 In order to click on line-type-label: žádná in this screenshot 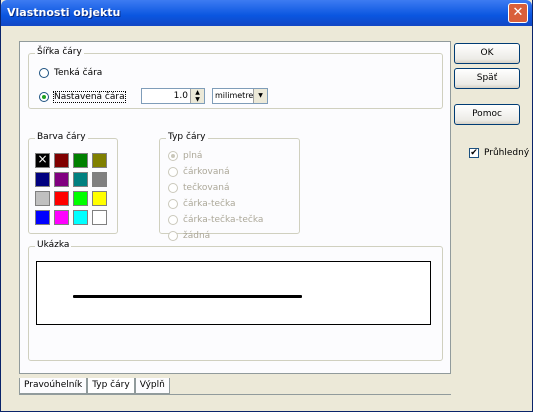, I will do `click(197, 236)`.